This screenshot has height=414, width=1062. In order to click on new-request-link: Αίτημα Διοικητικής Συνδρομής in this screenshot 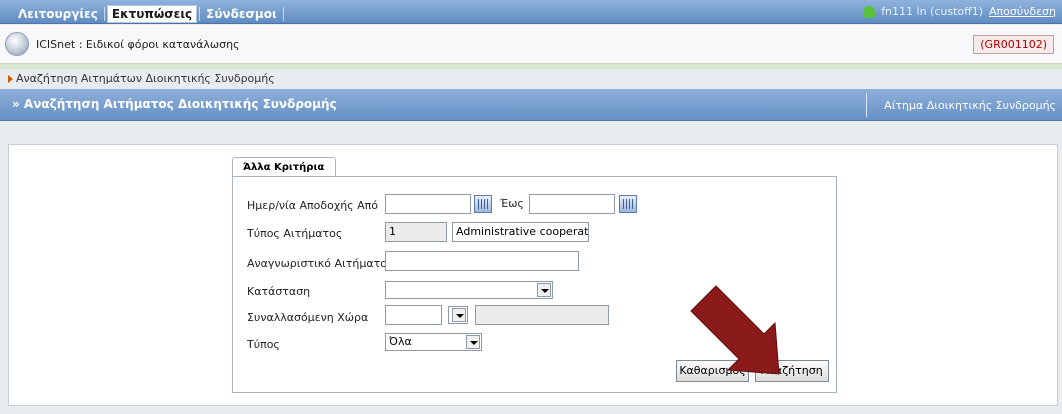, I will do `click(970, 105)`.